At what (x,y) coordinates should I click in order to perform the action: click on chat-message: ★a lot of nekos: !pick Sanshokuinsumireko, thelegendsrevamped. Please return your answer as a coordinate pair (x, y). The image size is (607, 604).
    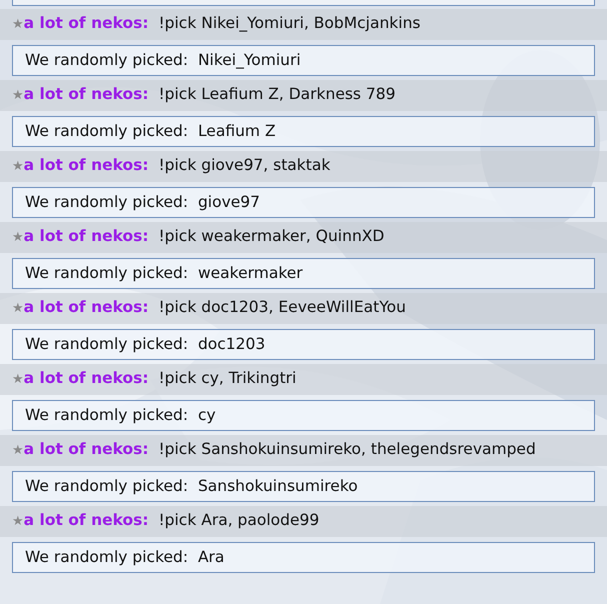
    Looking at the image, I should click on (274, 449).